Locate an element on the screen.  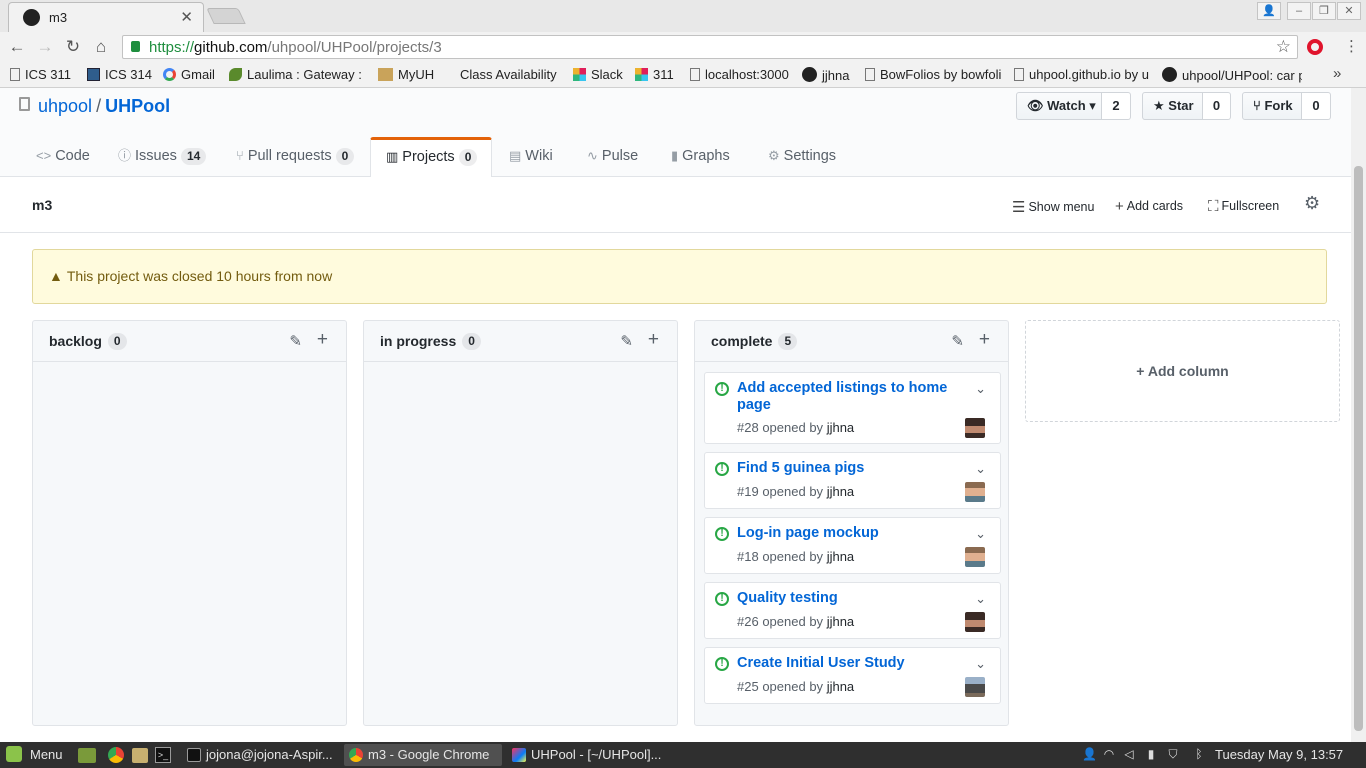
files-launcher-icon is located at coordinates (140, 755).